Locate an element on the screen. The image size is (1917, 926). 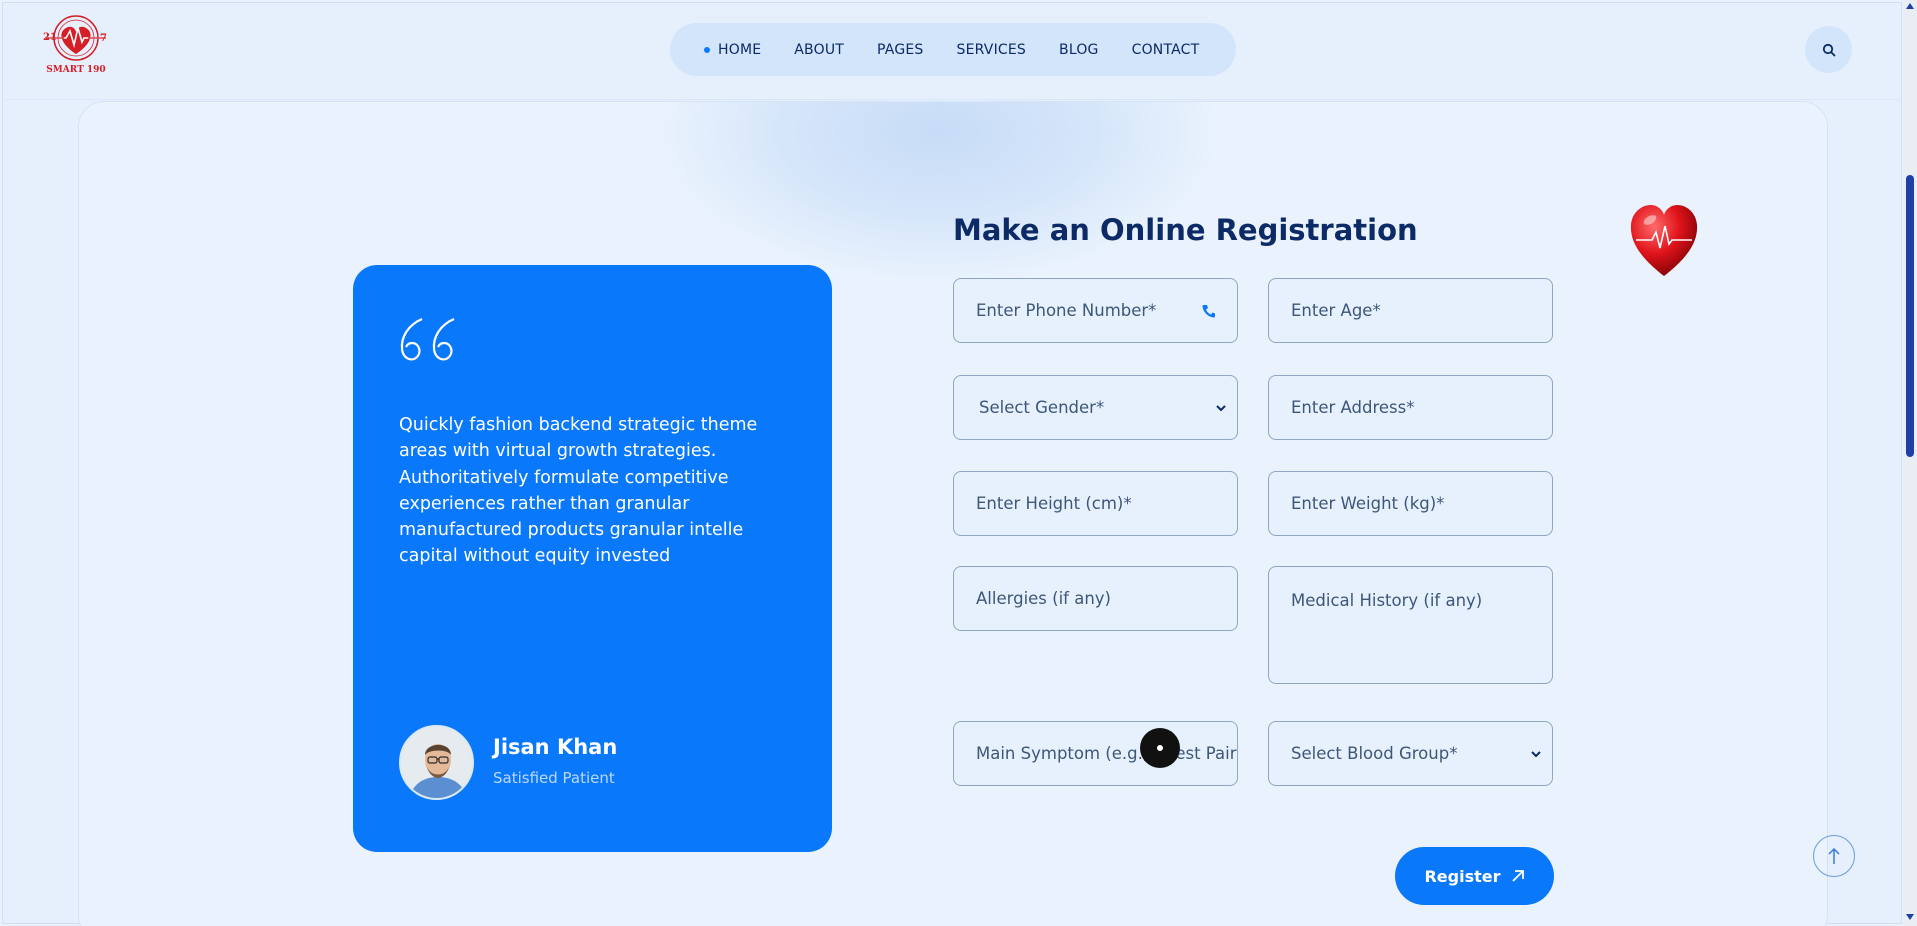
site-logo: 21 7 SMART 190 is located at coordinates (76, 45).